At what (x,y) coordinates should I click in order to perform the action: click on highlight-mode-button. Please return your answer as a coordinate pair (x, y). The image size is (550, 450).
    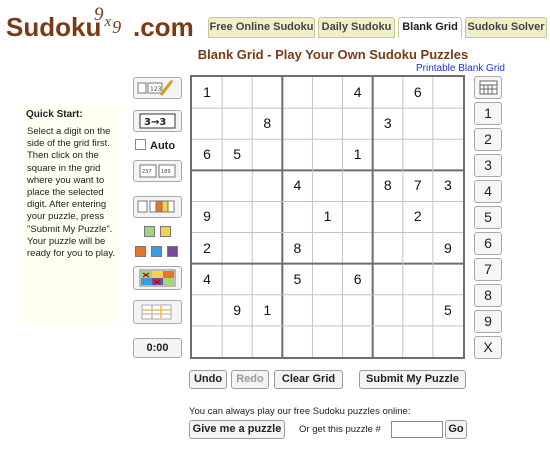
    Looking at the image, I should click on (157, 312).